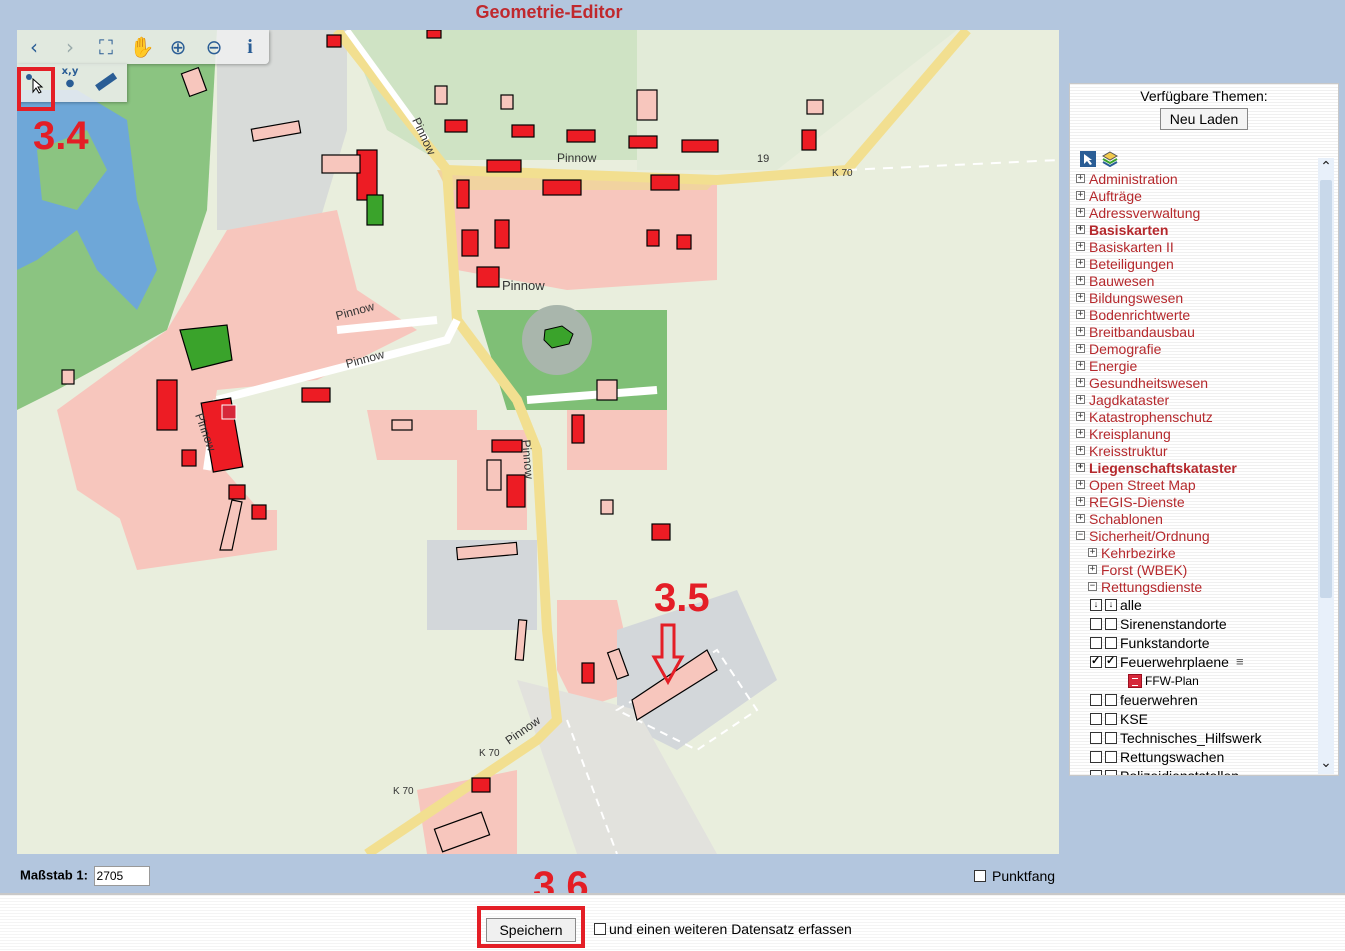 This screenshot has height=951, width=1345. What do you see at coordinates (1096, 604) in the screenshot?
I see `expand-all-icon: ↓` at bounding box center [1096, 604].